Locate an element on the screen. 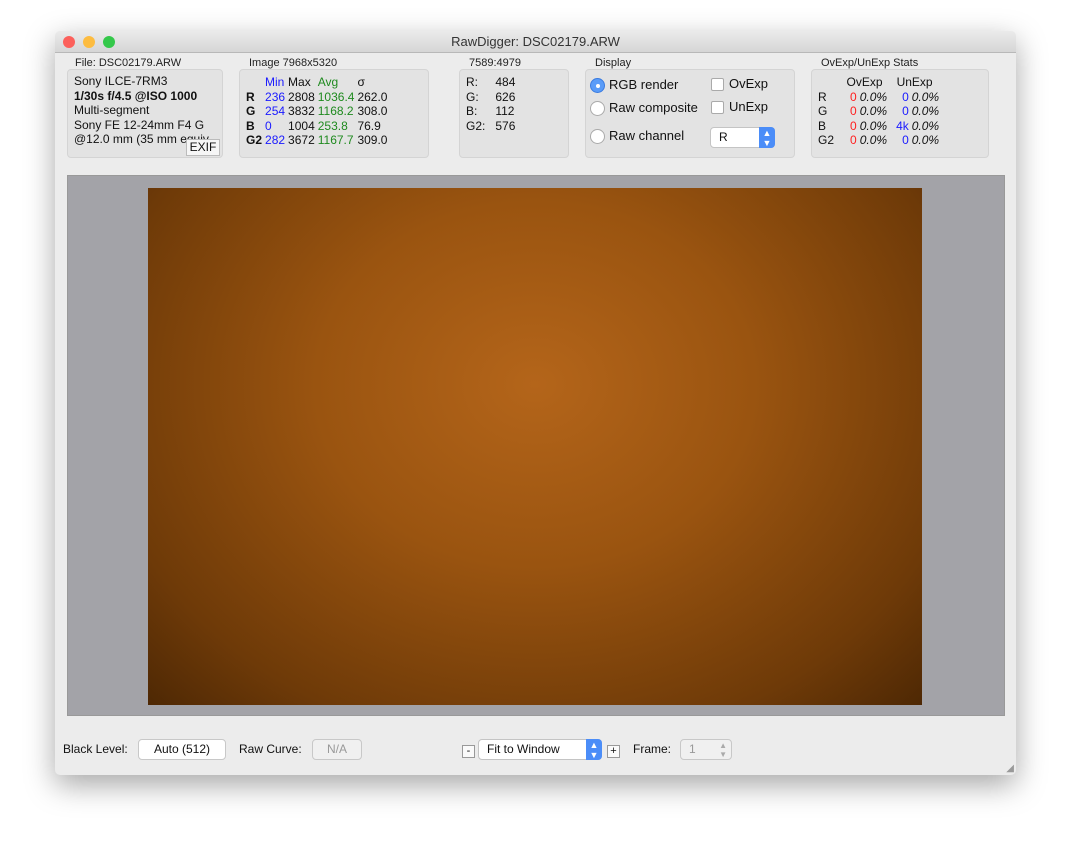  header-unexp: UnExp is located at coordinates (914, 82).